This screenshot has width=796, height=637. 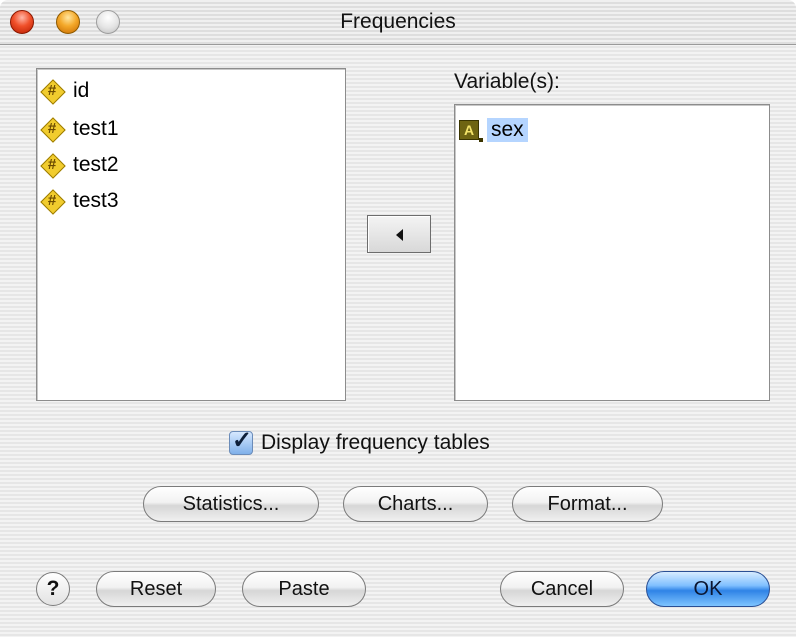 I want to click on cancel-button: Cancel, so click(x=562, y=589).